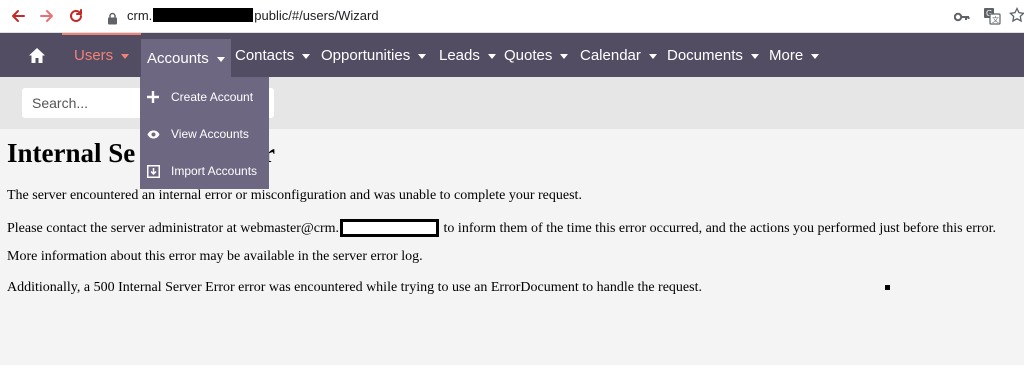 The width and height of the screenshot is (1024, 365). I want to click on back-arrow-icon, so click(18, 16).